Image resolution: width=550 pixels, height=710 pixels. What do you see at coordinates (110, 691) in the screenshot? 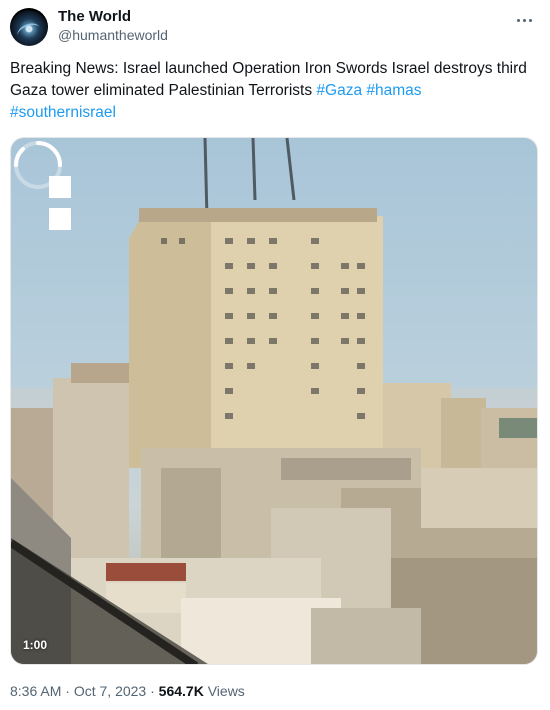
I see `tweet-date: Oct 7, 2023` at bounding box center [110, 691].